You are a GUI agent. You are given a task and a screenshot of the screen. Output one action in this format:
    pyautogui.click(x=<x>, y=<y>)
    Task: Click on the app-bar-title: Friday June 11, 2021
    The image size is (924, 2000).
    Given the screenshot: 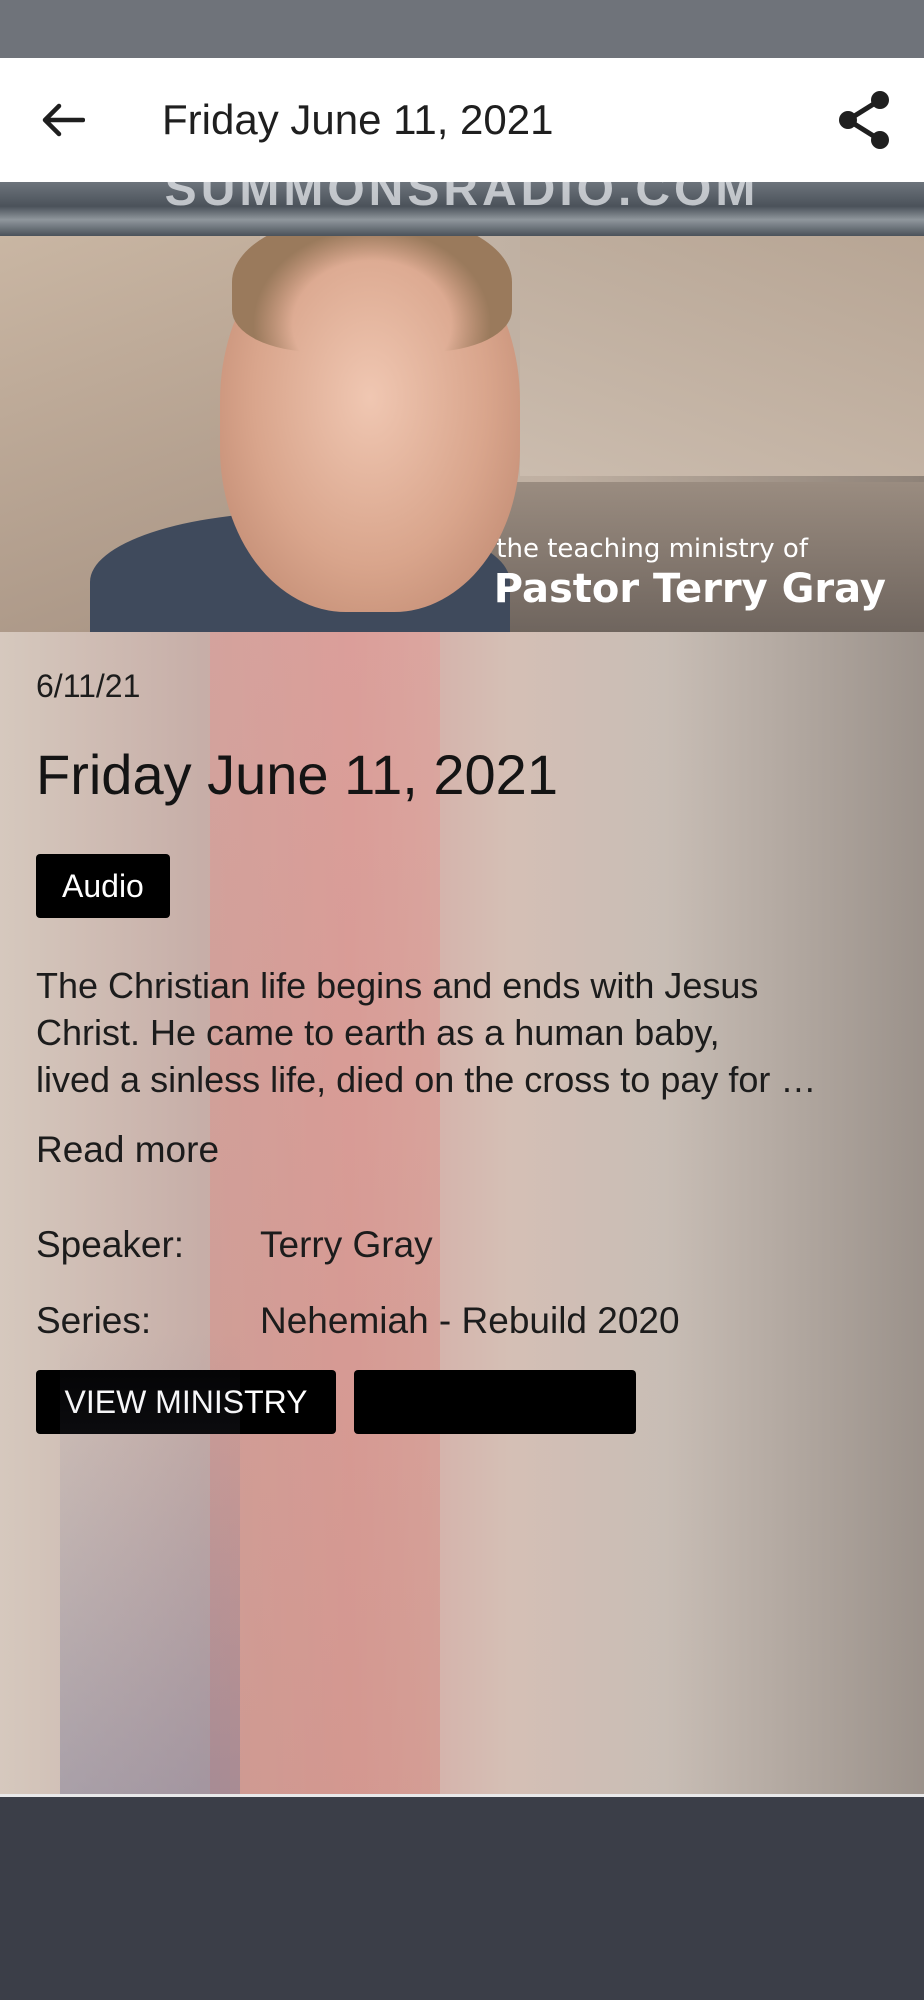 What is the action you would take?
    pyautogui.click(x=358, y=119)
    